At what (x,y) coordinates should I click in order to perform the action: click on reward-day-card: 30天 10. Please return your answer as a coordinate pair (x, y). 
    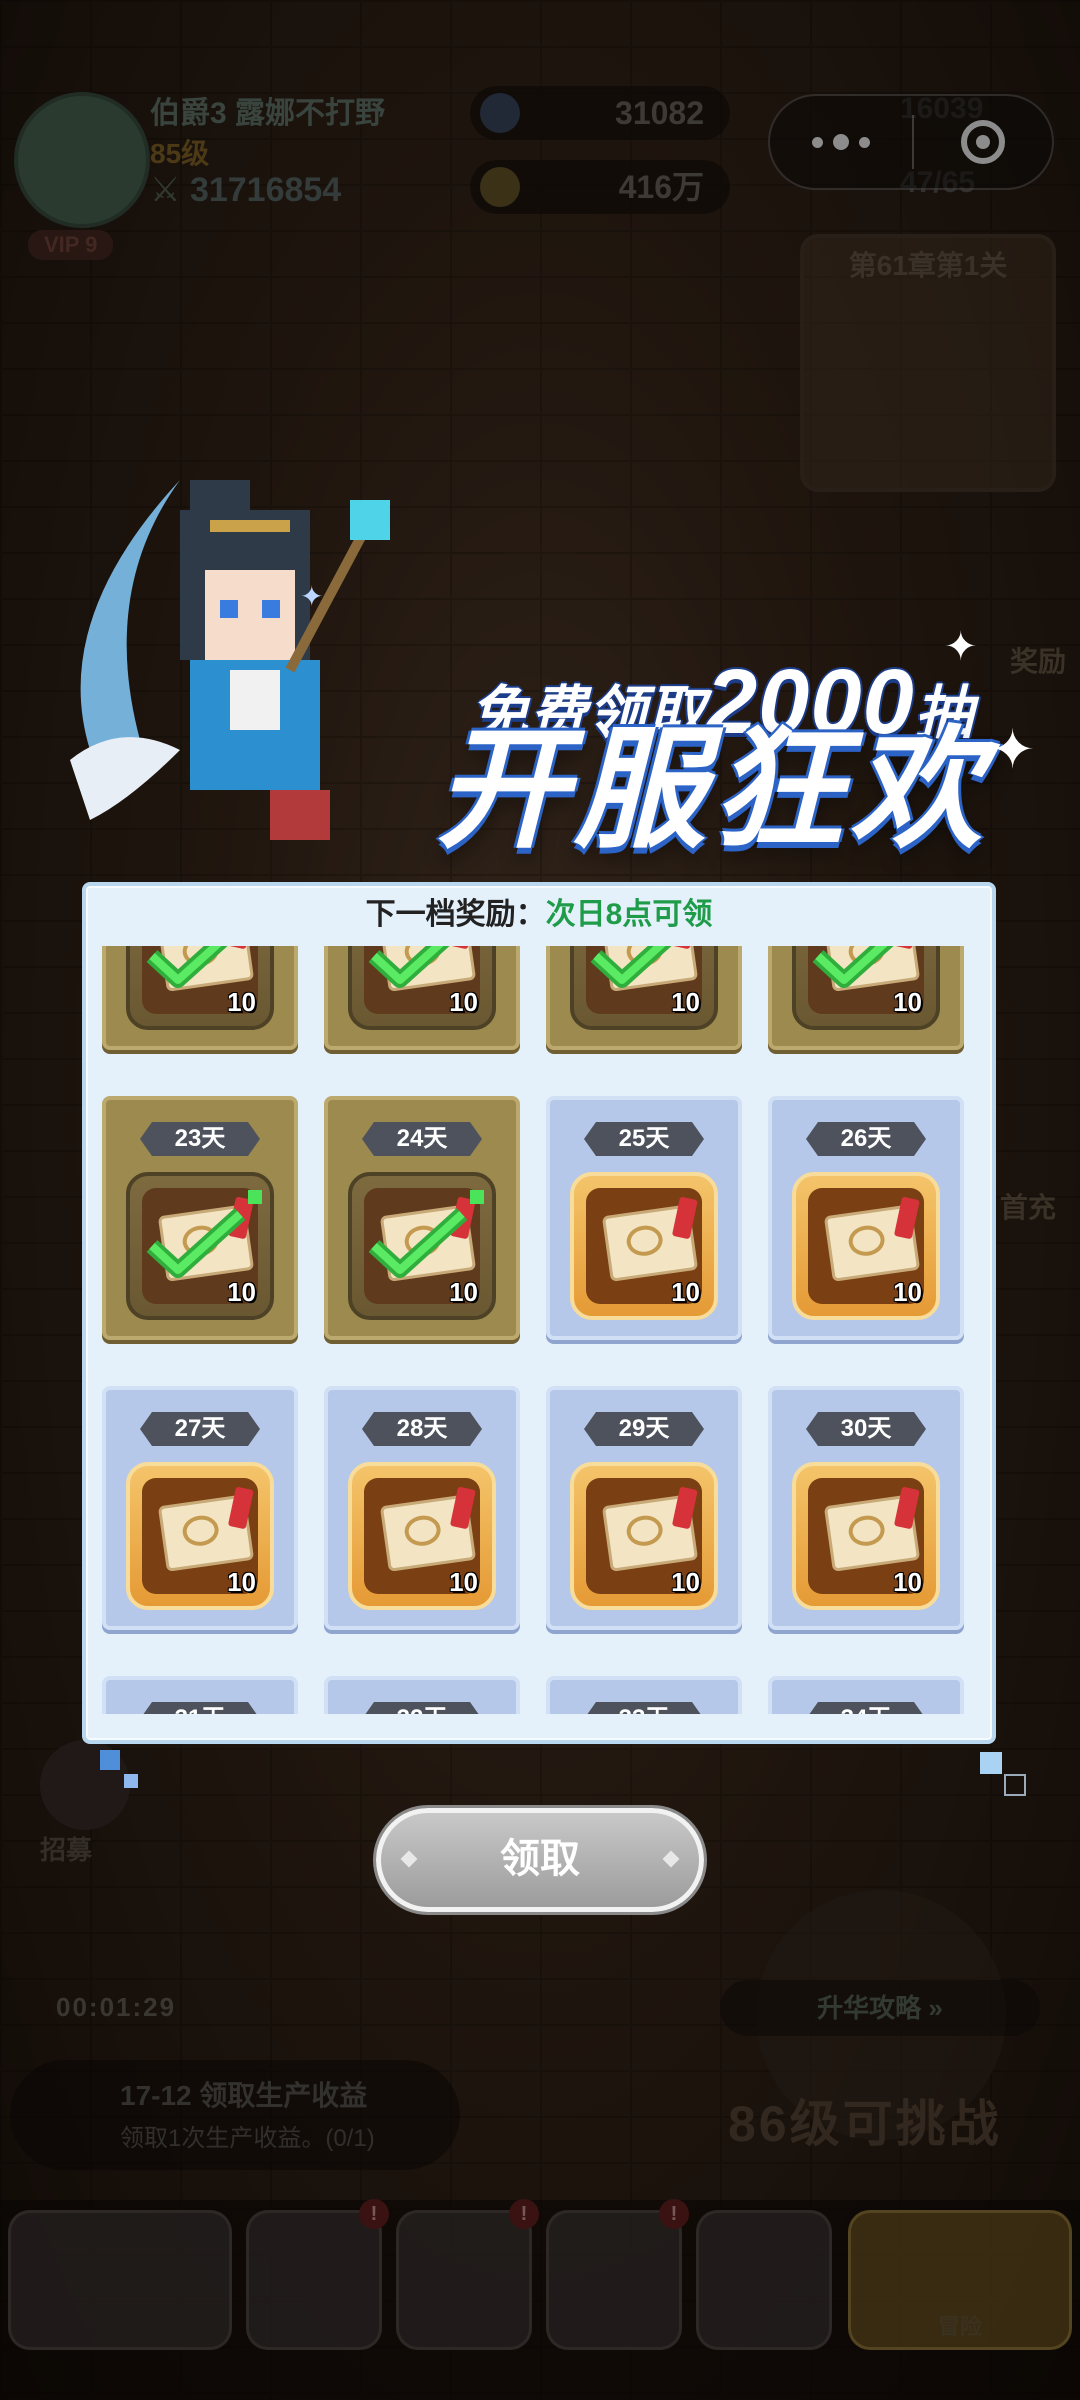
    Looking at the image, I should click on (866, 1508).